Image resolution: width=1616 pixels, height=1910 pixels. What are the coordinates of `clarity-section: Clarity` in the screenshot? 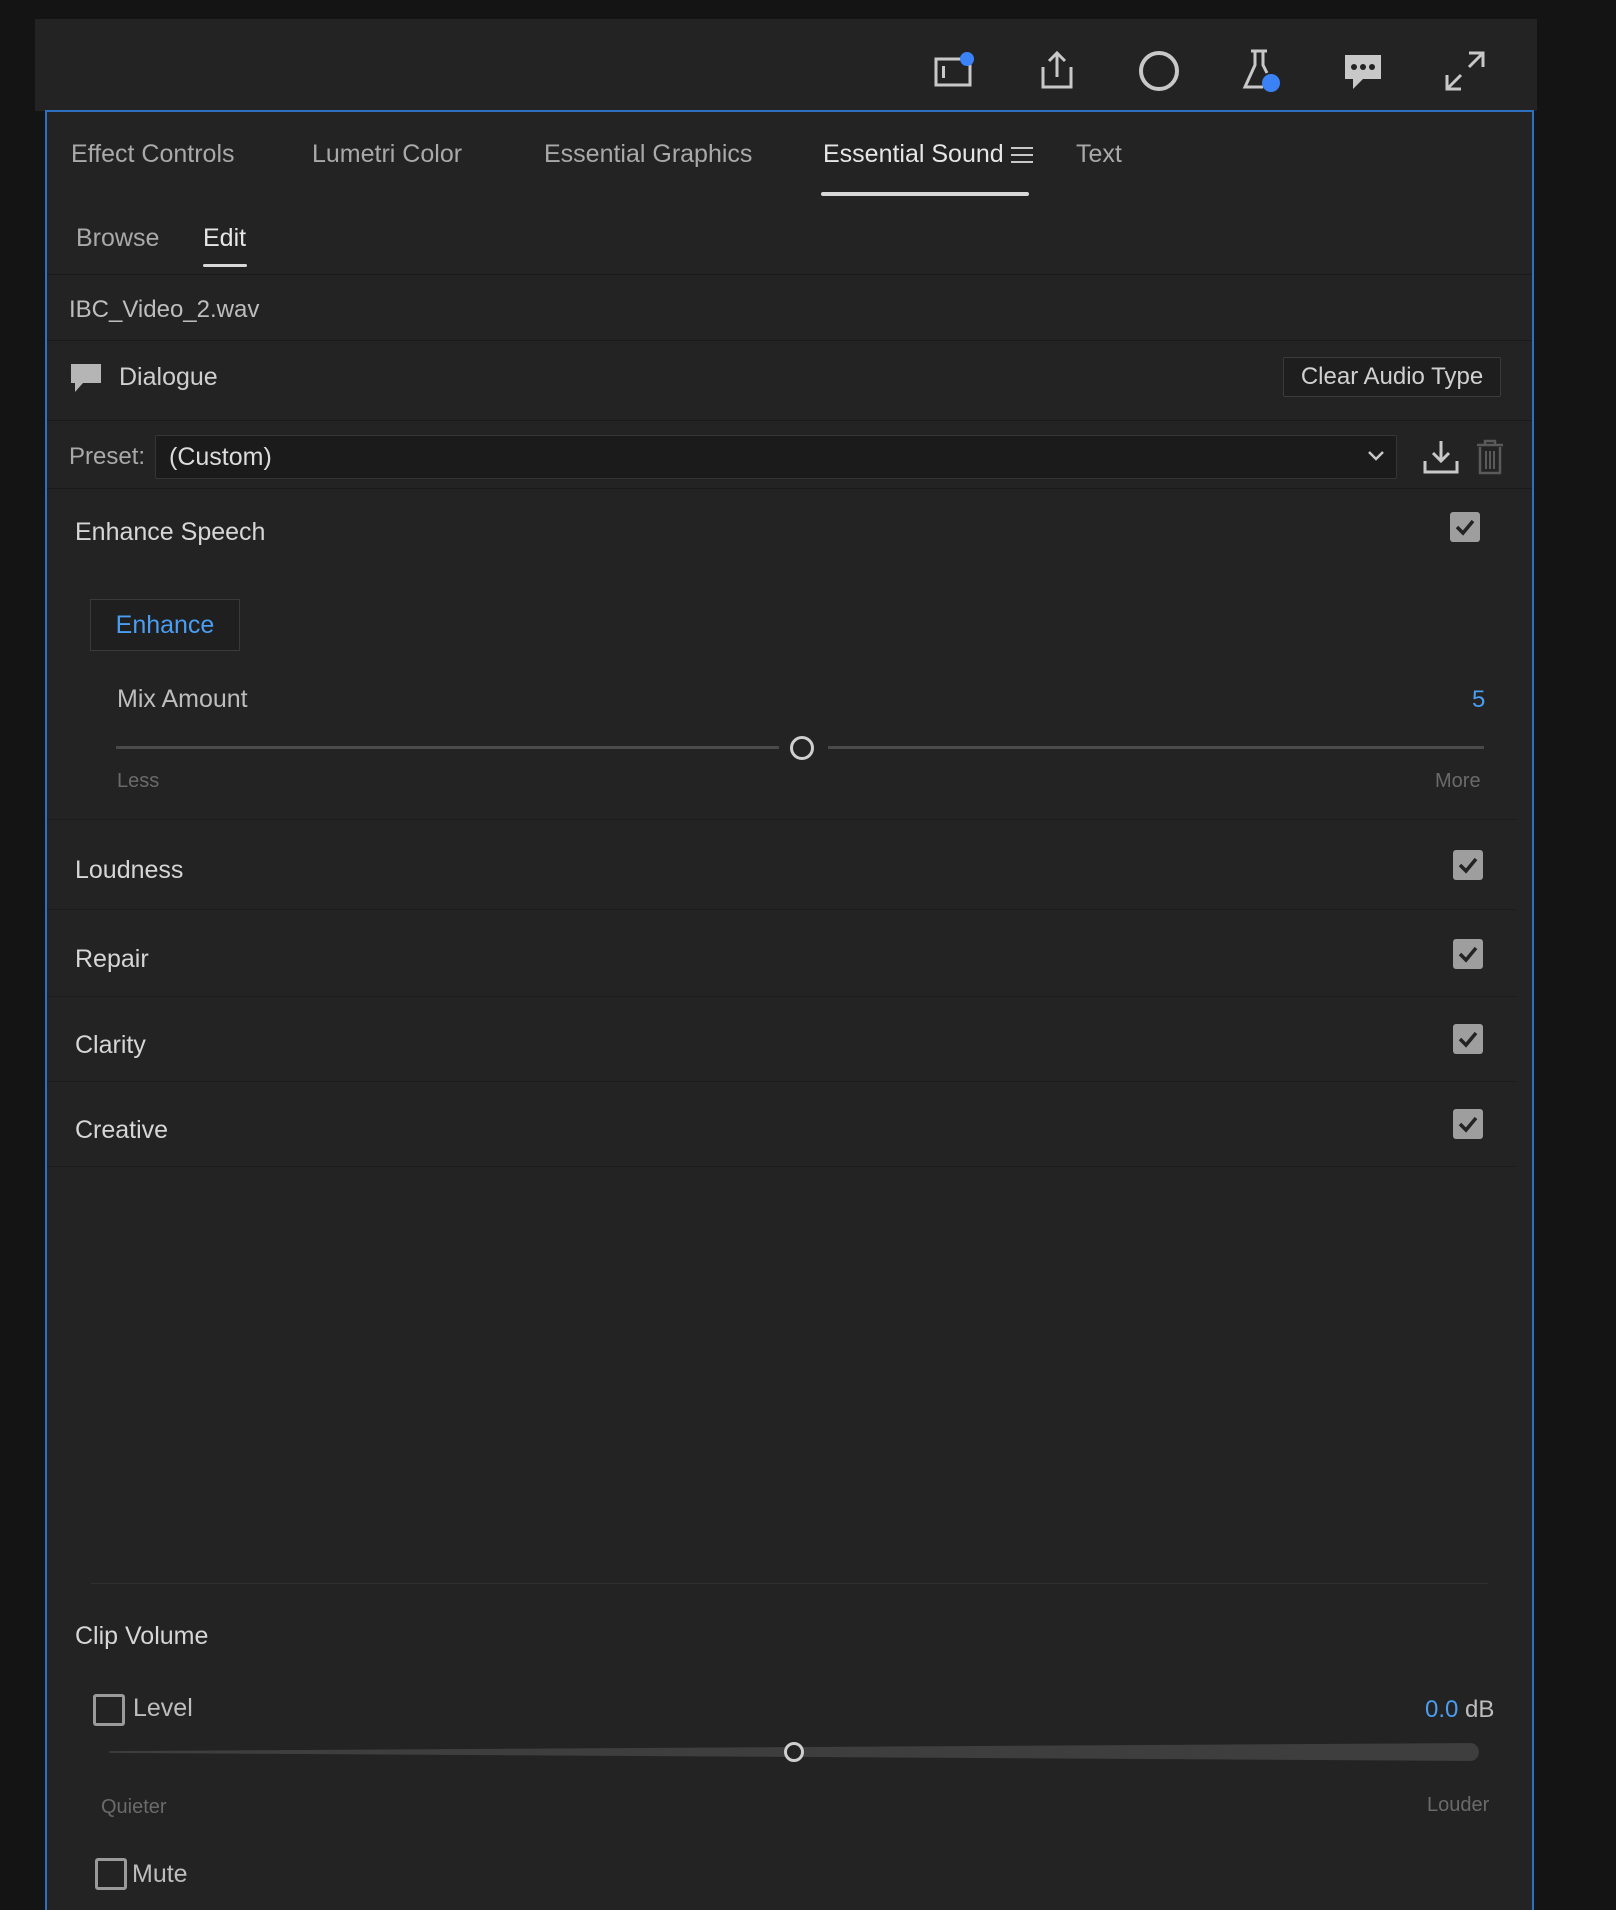 It's located at (110, 1045).